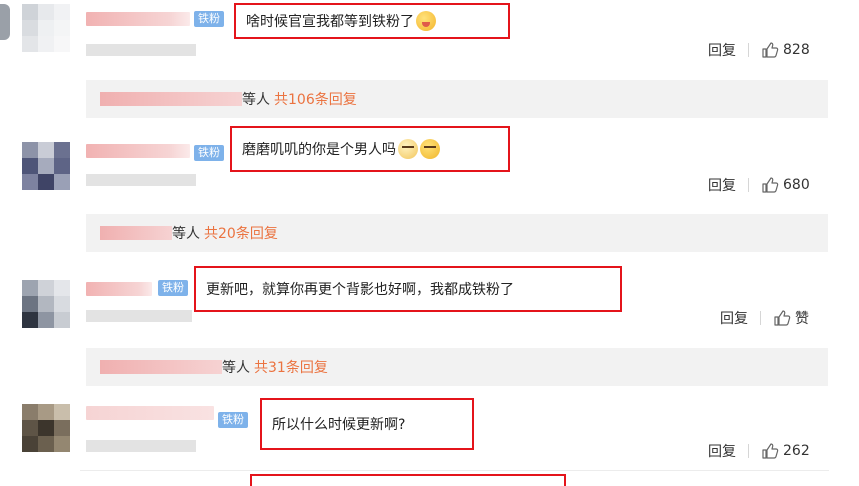 This screenshot has width=859, height=486. Describe the element at coordinates (319, 150) in the screenshot. I see `comment-text: 磨磨叽叽的你是个男人吗` at that location.